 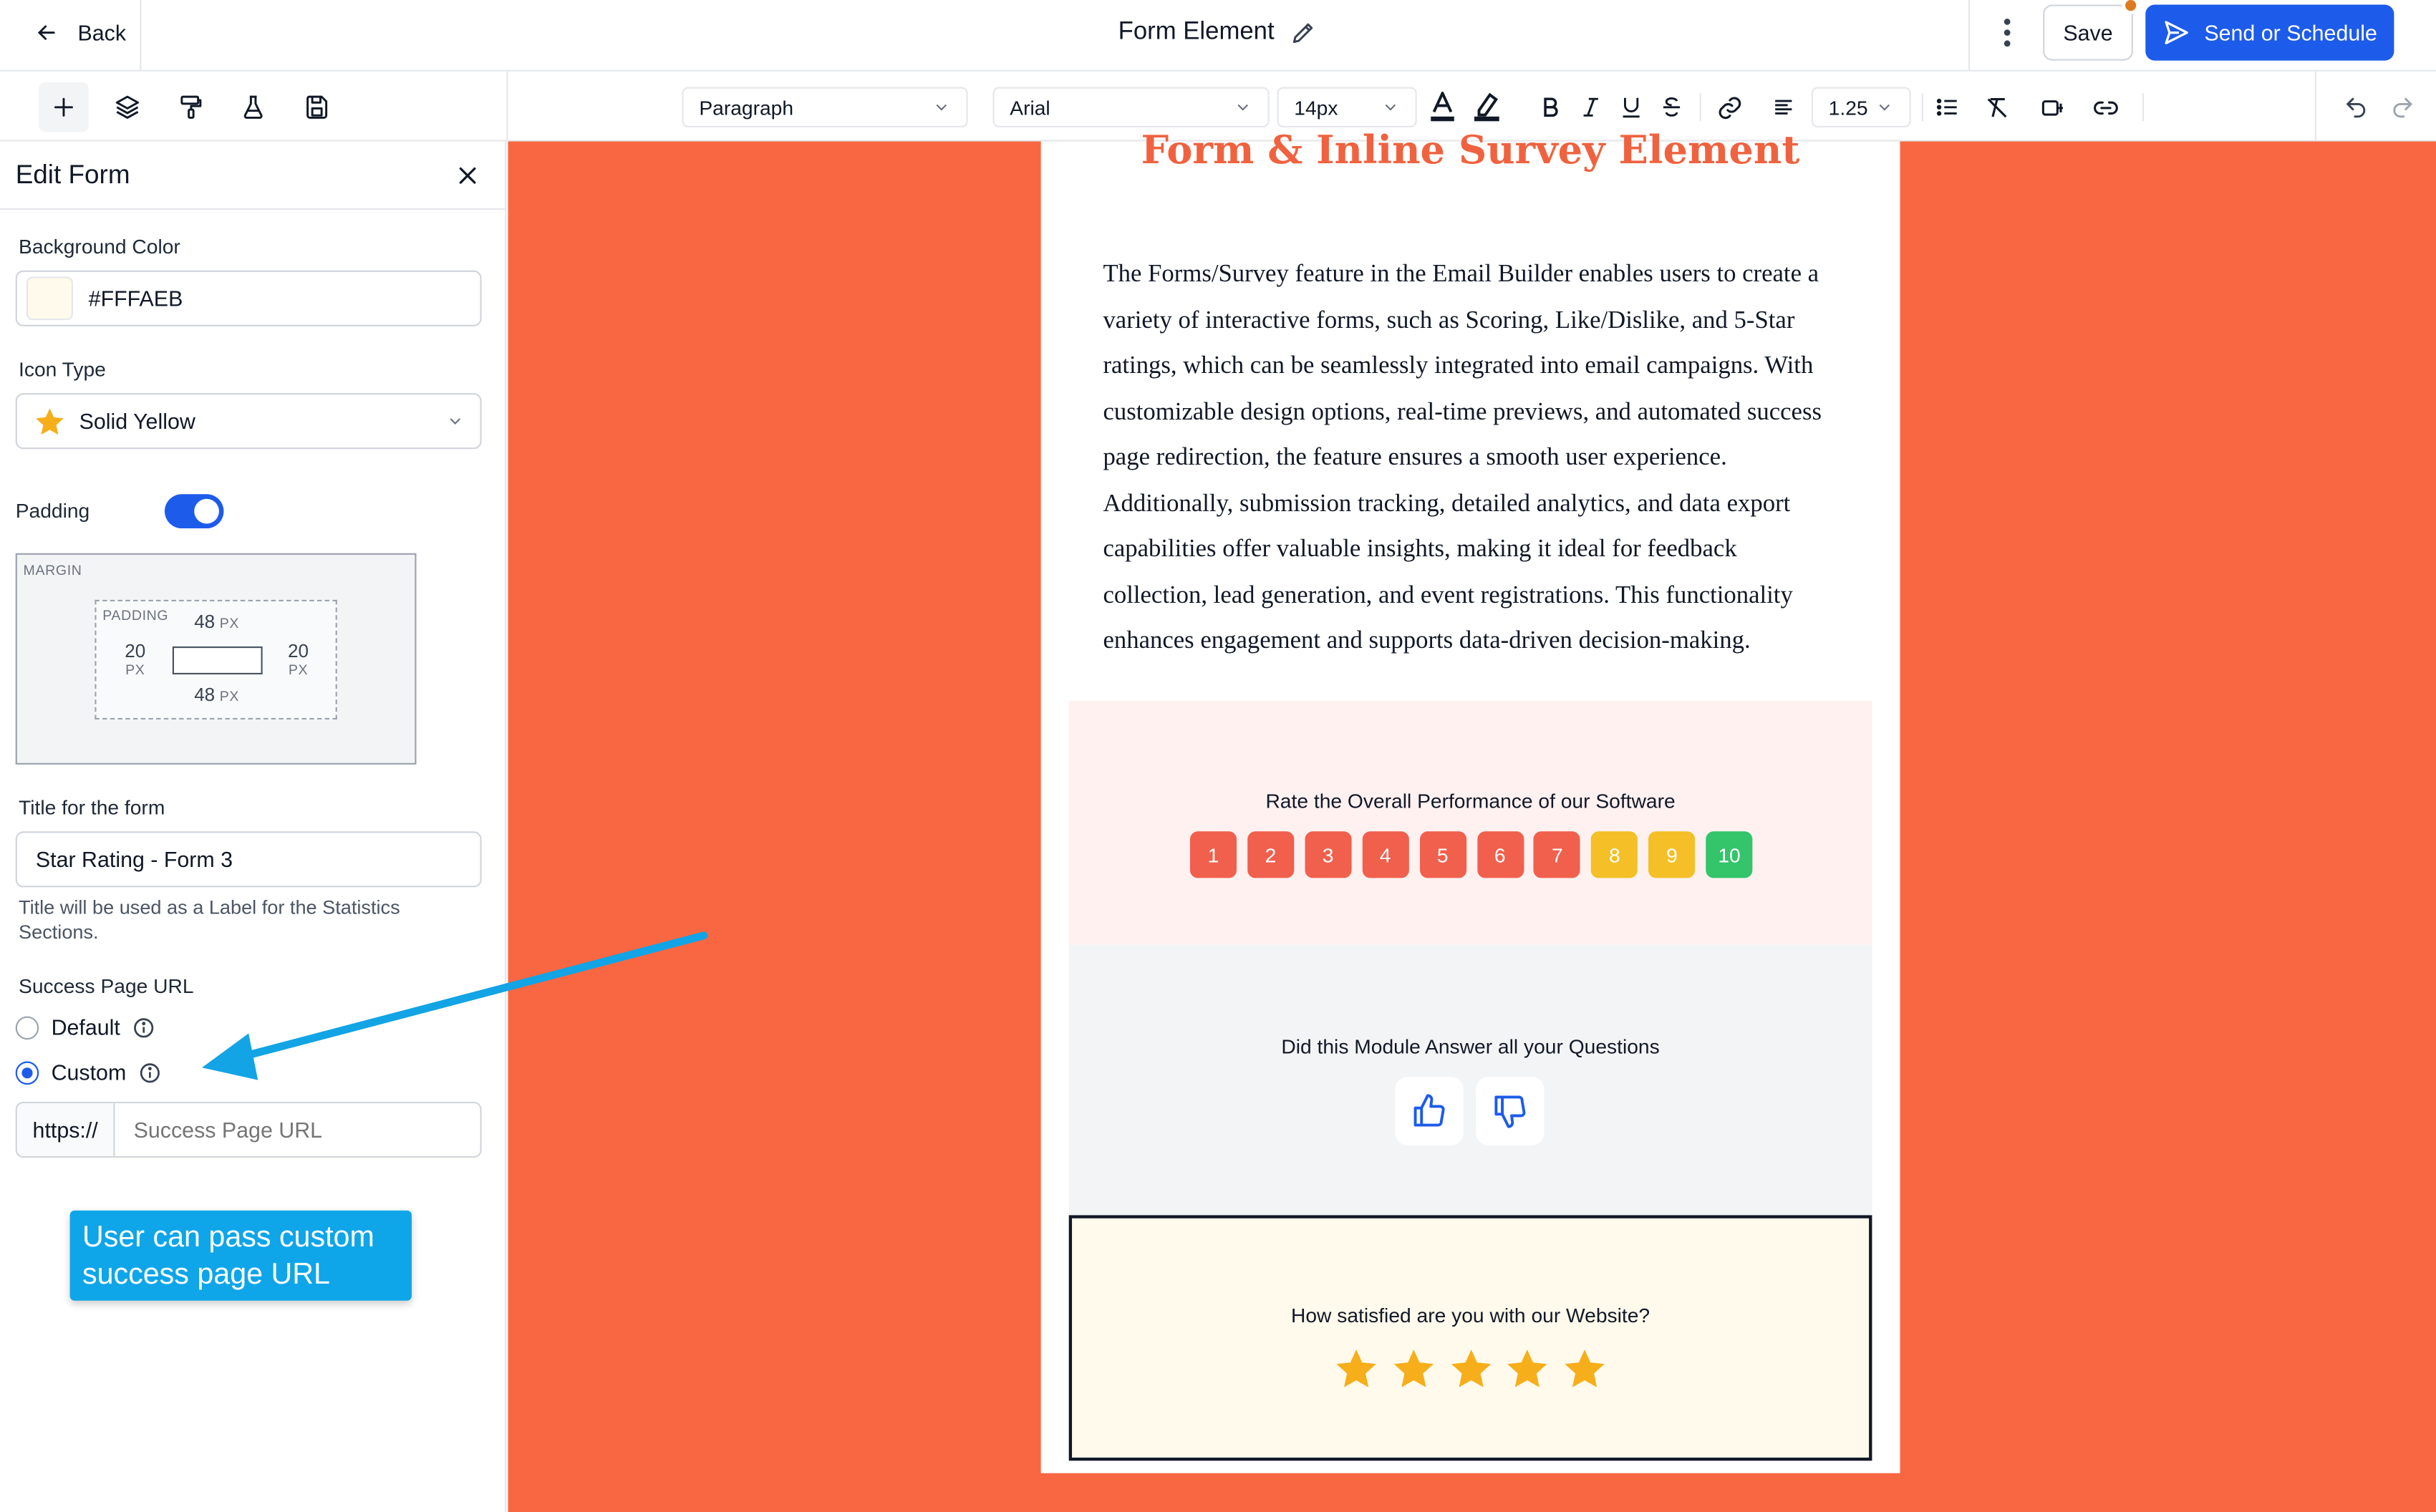 I want to click on score-button-2: 2, so click(x=1271, y=854).